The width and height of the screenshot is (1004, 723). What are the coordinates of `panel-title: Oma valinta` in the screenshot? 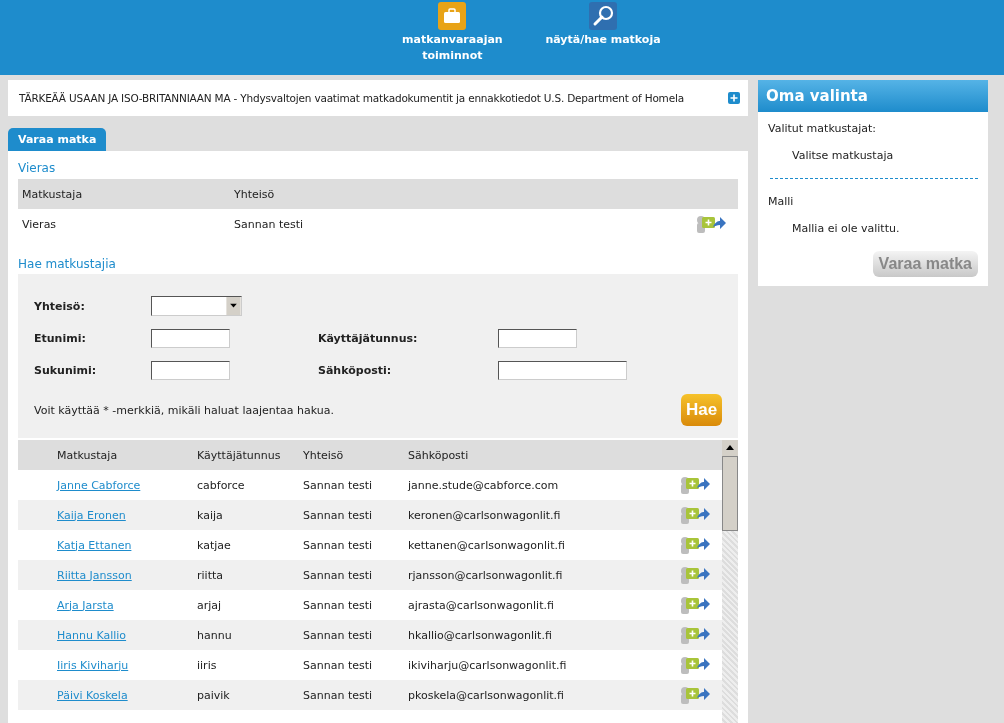 It's located at (873, 96).